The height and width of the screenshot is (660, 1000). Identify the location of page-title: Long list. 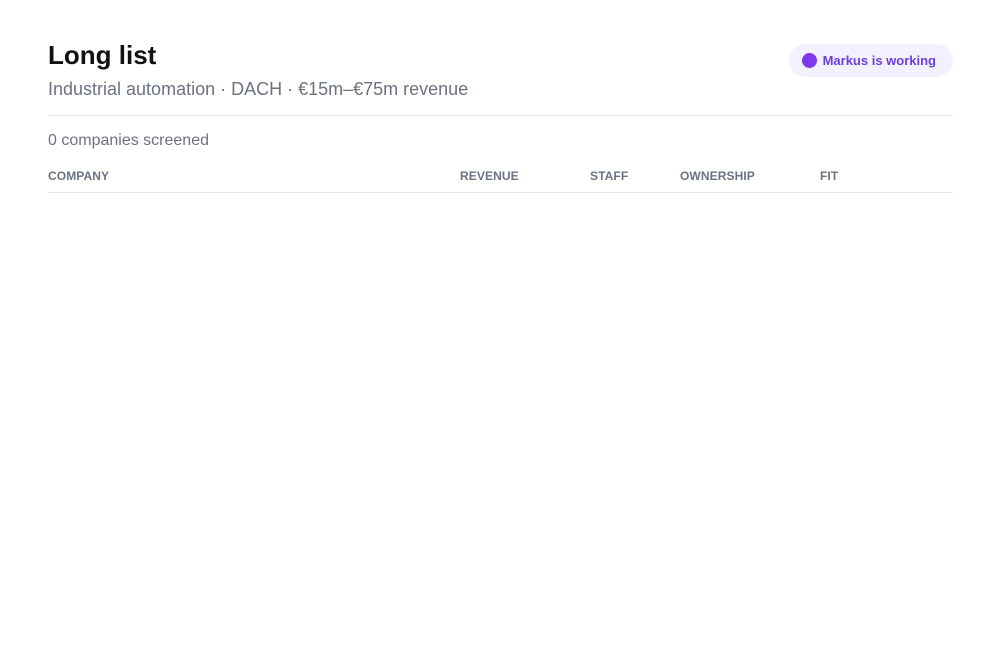
(102, 55).